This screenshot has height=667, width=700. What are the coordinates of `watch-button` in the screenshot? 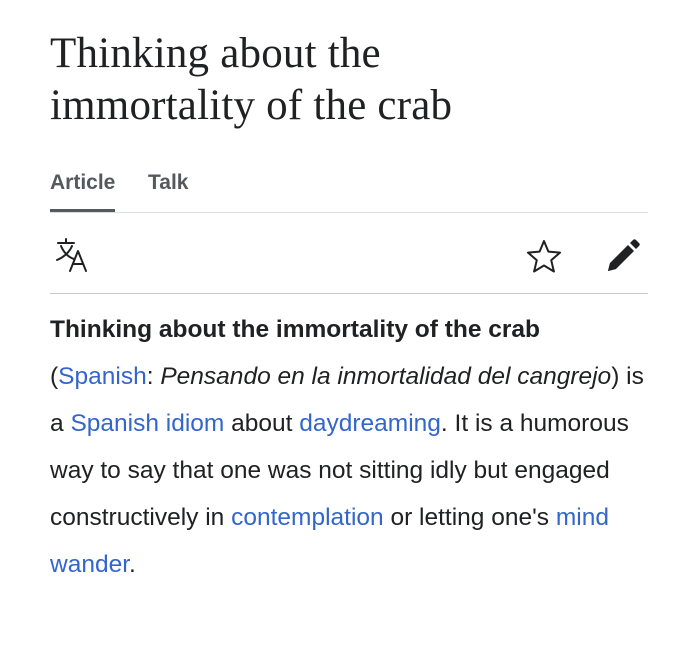 It's located at (544, 257).